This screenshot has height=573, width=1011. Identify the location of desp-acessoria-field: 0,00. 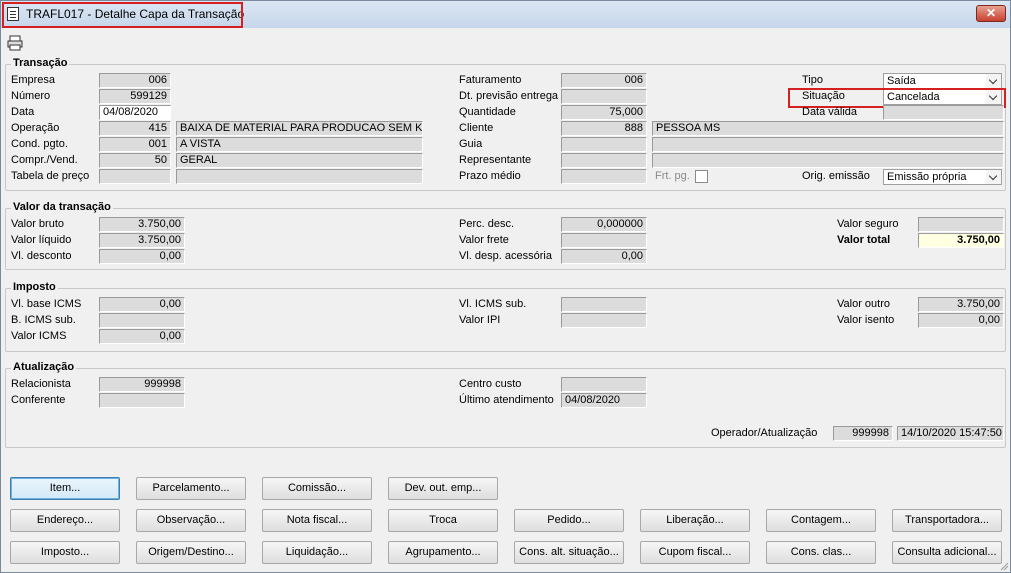
(604, 256).